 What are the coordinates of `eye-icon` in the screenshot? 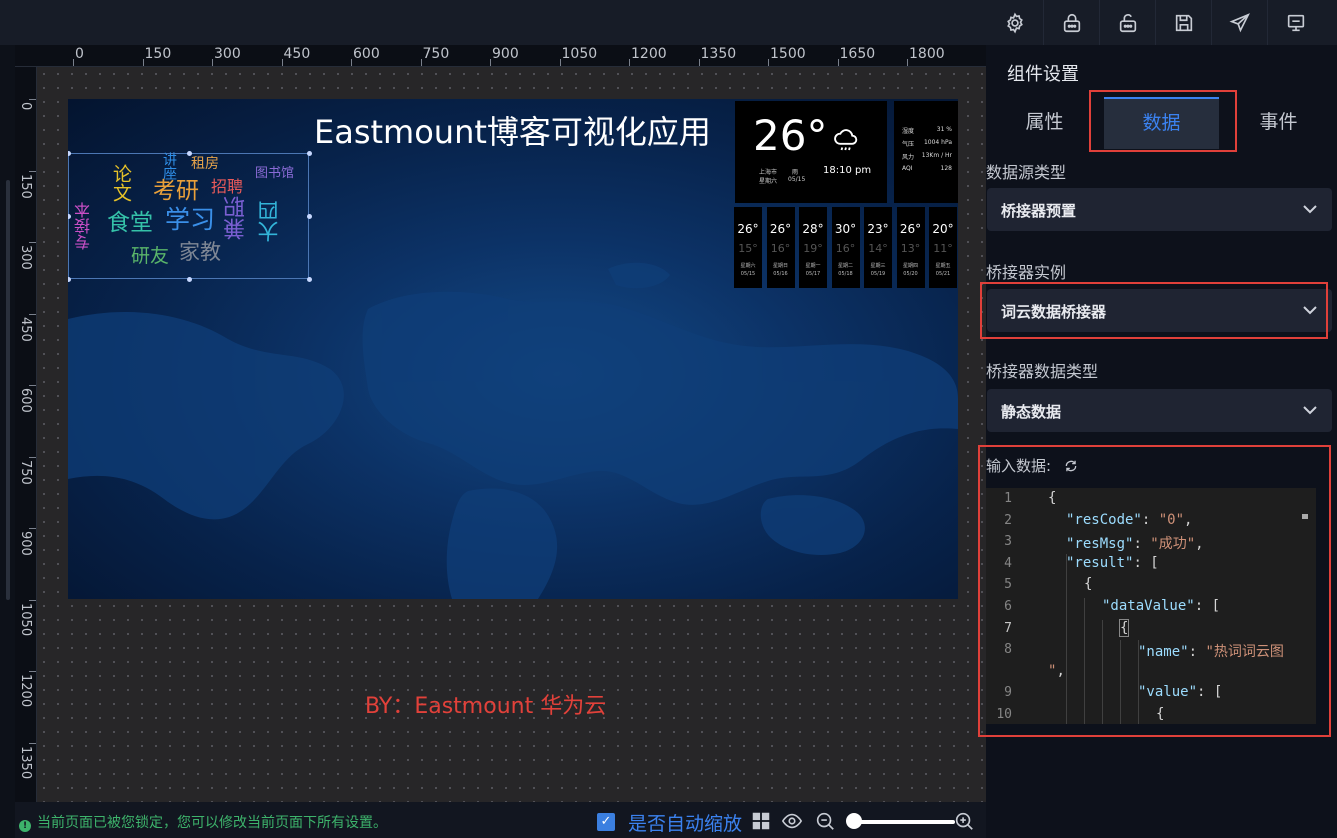 It's located at (792, 821).